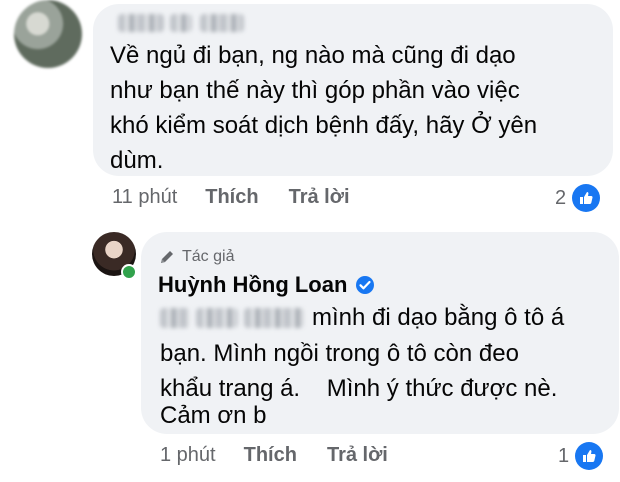  I want to click on reply-text-line: bạn. Mình ngồi trong ô tô còn đeo, so click(339, 353).